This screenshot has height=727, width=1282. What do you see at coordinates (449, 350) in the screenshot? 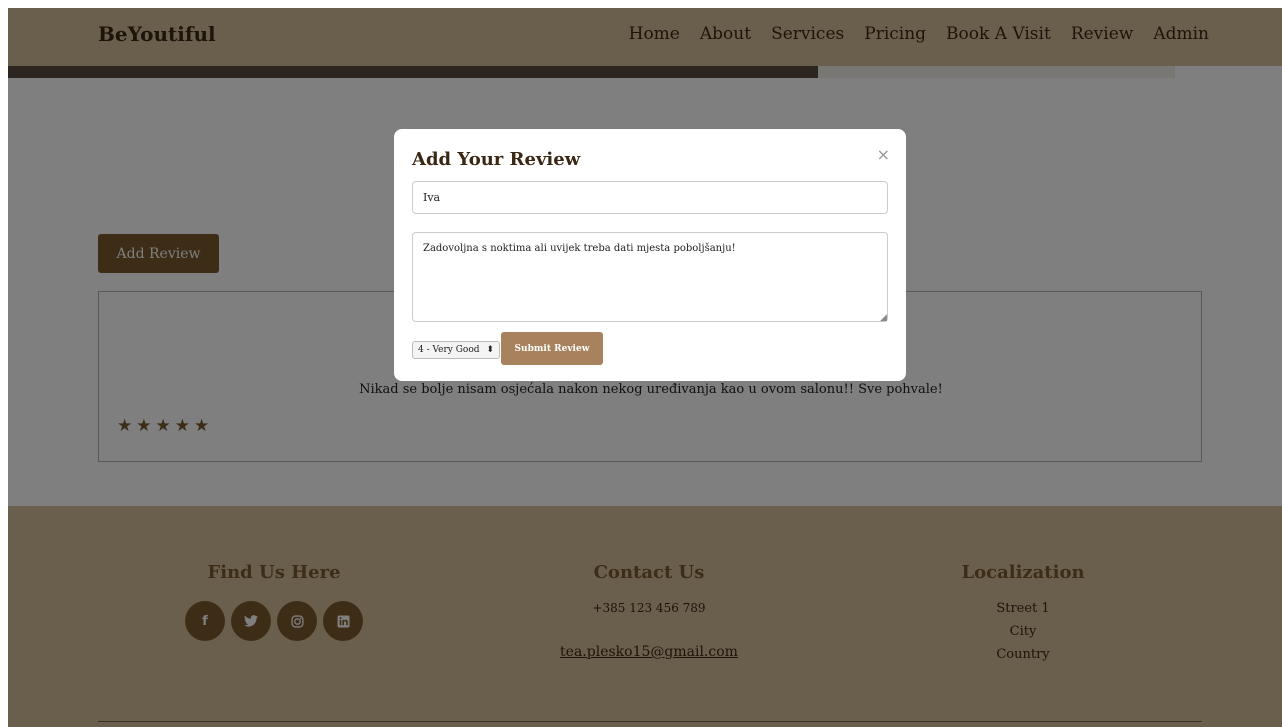
I see `rating-selected-value: 4 - Very Good` at bounding box center [449, 350].